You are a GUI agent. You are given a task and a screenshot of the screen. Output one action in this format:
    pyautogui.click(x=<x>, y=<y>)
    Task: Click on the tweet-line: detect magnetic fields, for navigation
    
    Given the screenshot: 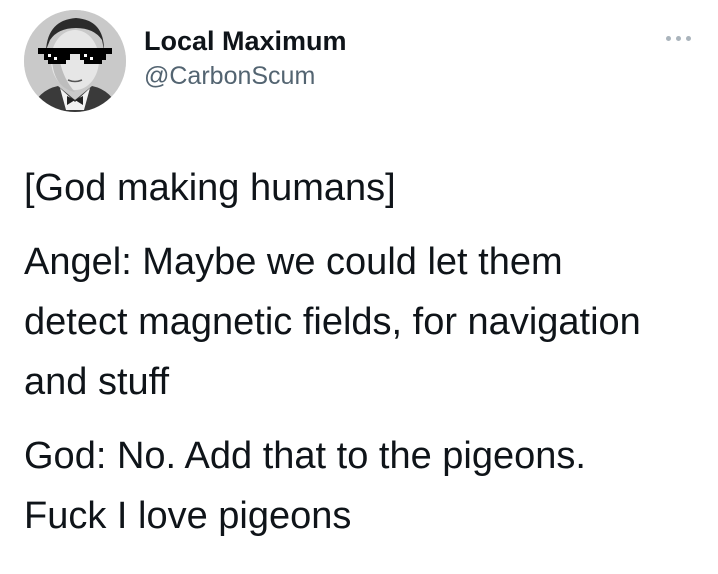 What is the action you would take?
    pyautogui.click(x=332, y=322)
    